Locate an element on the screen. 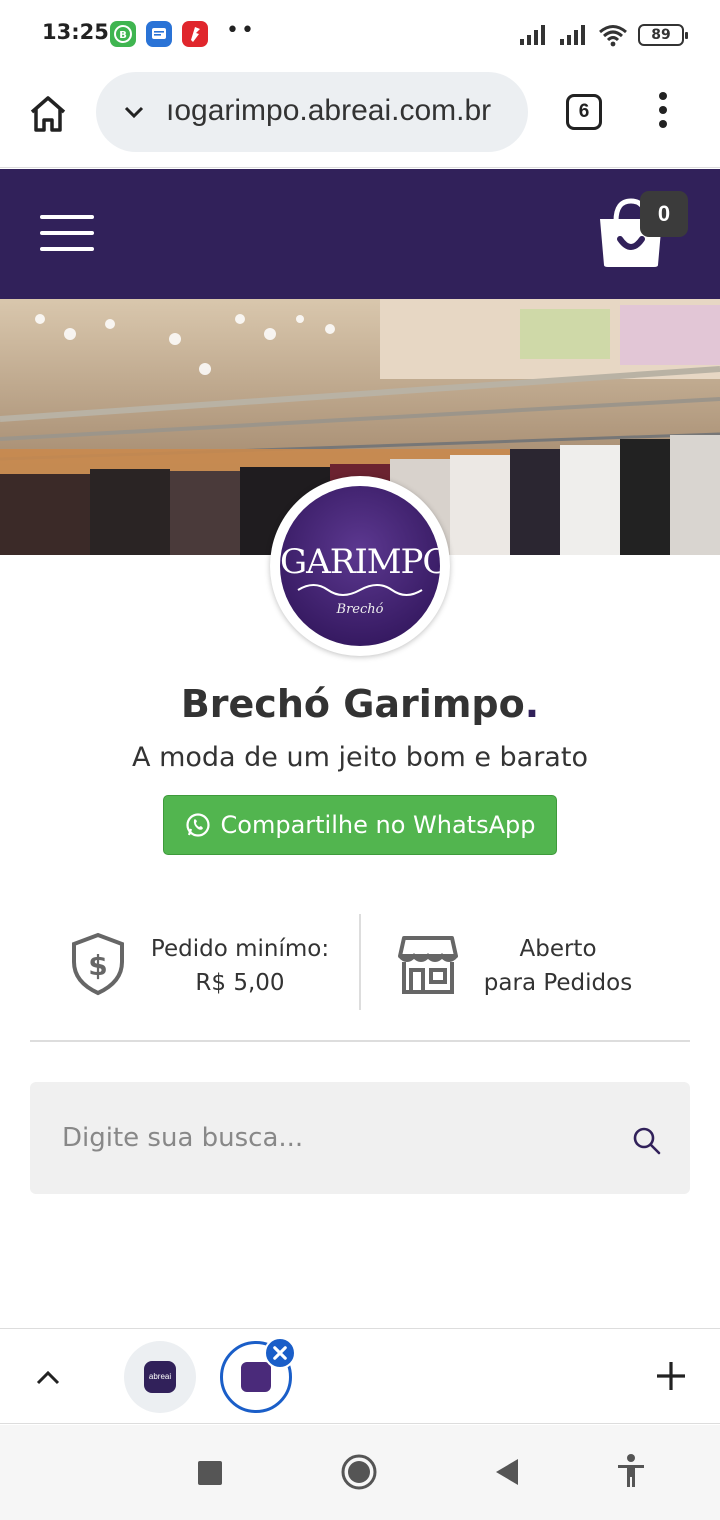  system-nav-bar is located at coordinates (360, 1472).